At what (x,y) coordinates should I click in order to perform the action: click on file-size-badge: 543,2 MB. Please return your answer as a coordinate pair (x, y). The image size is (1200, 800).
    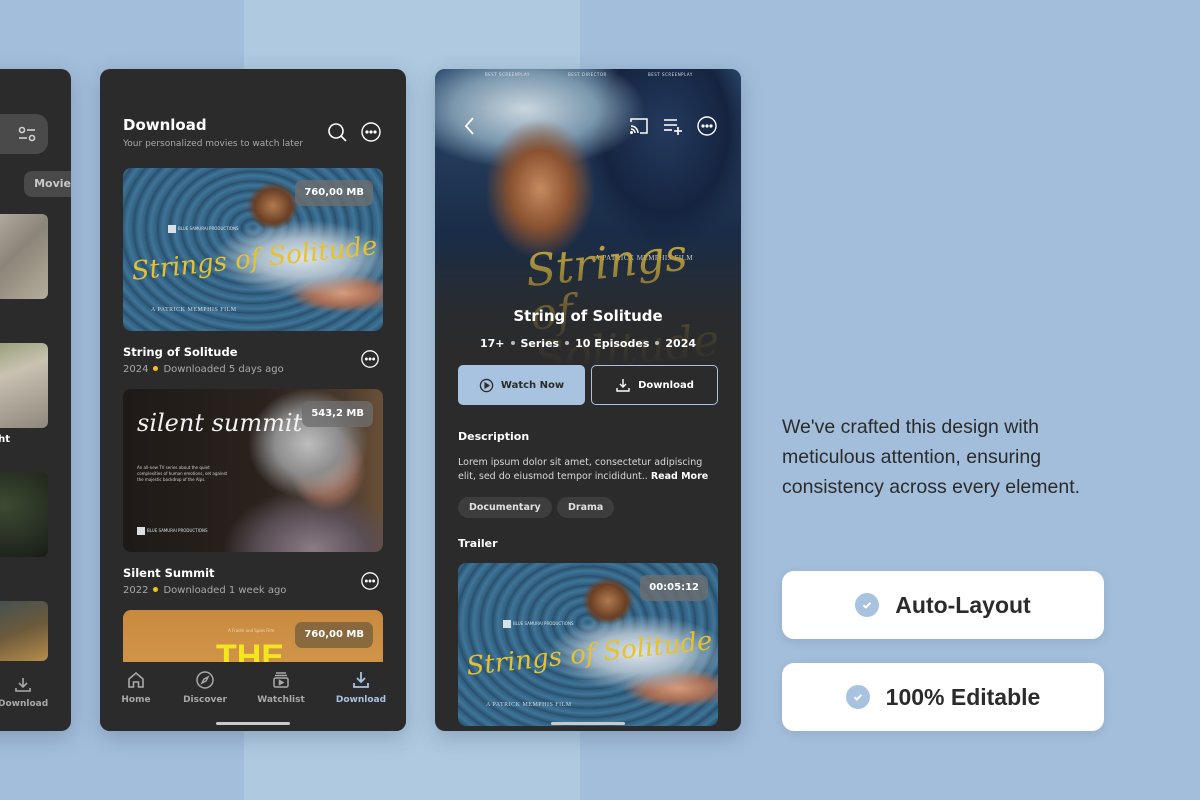
    Looking at the image, I should click on (337, 414).